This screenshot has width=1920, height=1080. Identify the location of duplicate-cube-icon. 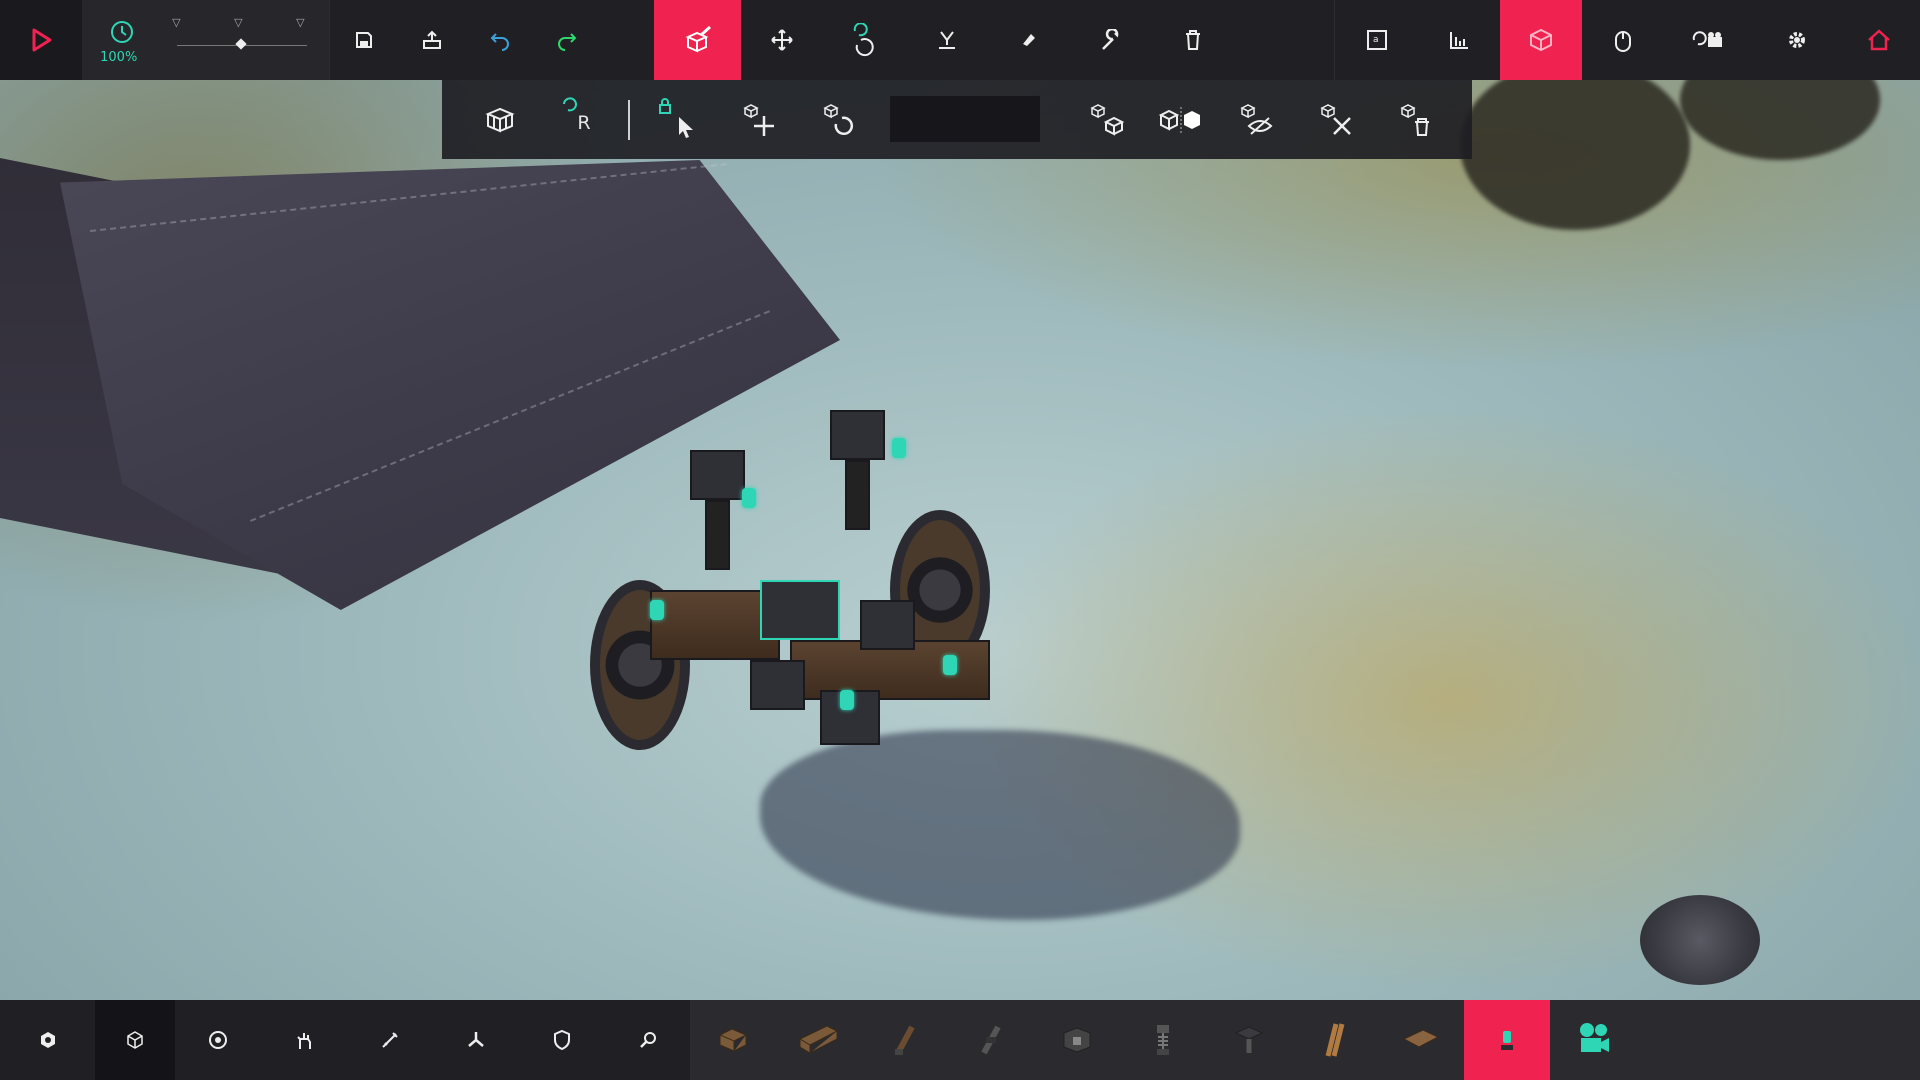
(1107, 119).